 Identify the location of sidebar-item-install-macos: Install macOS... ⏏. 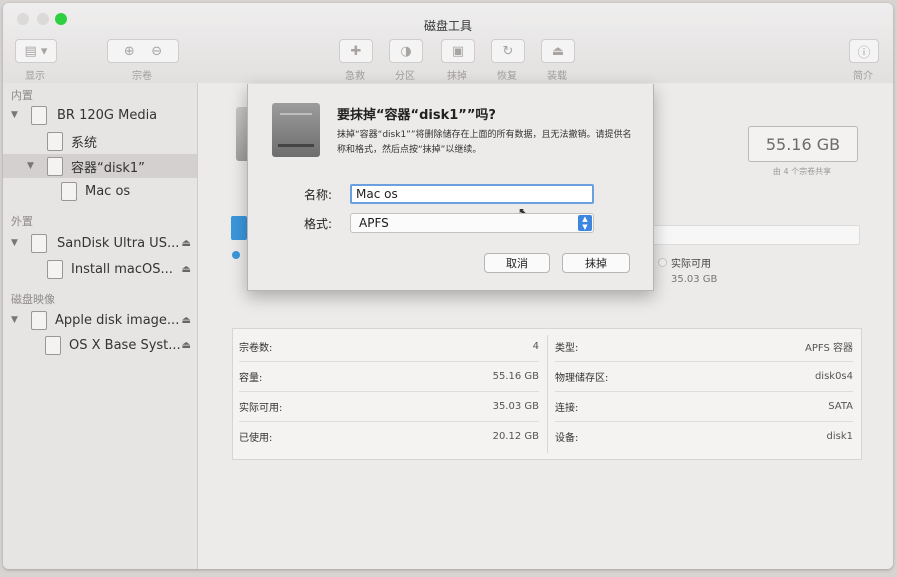
(100, 269).